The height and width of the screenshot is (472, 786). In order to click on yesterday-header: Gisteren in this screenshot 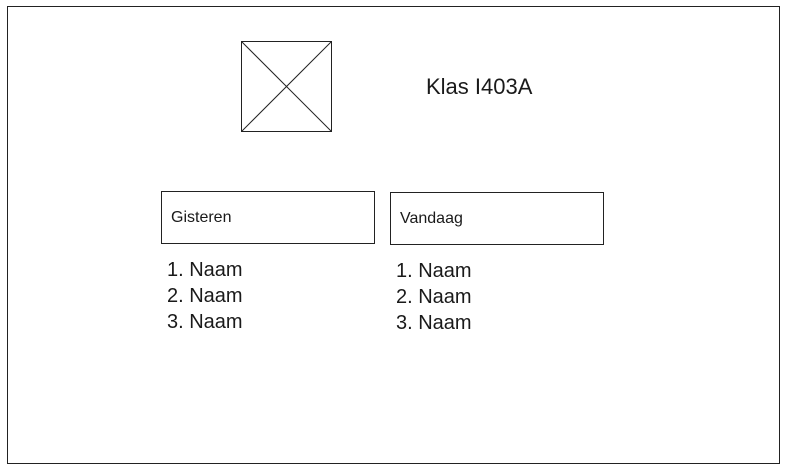, I will do `click(268, 217)`.